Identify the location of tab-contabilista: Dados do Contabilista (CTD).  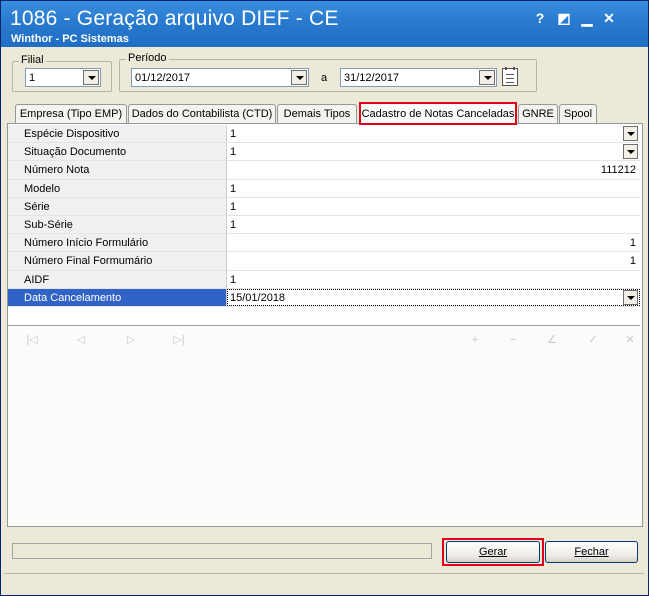
(202, 114).